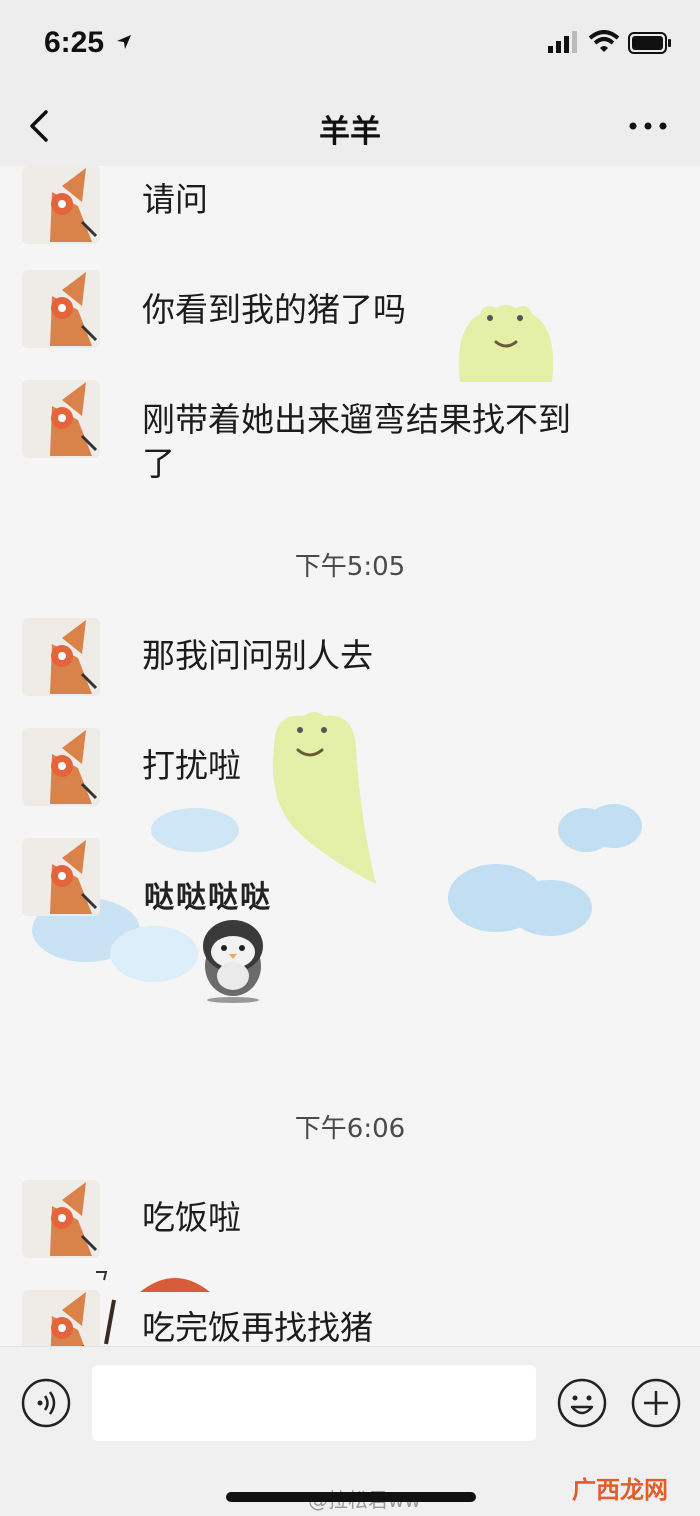  I want to click on message-text: 你看到我的猪了吗, so click(274, 309).